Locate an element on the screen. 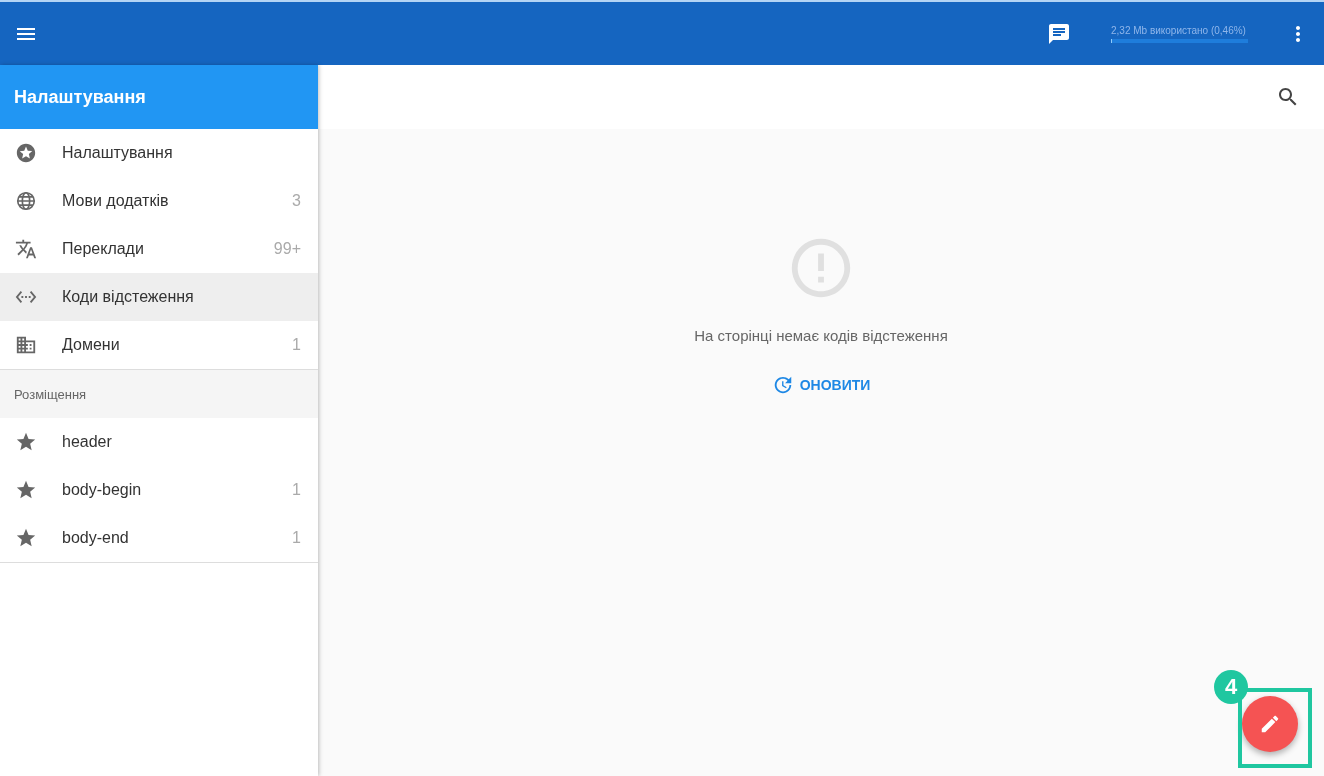 The width and height of the screenshot is (1324, 776). sidebar-item: Налаштування is located at coordinates (159, 153).